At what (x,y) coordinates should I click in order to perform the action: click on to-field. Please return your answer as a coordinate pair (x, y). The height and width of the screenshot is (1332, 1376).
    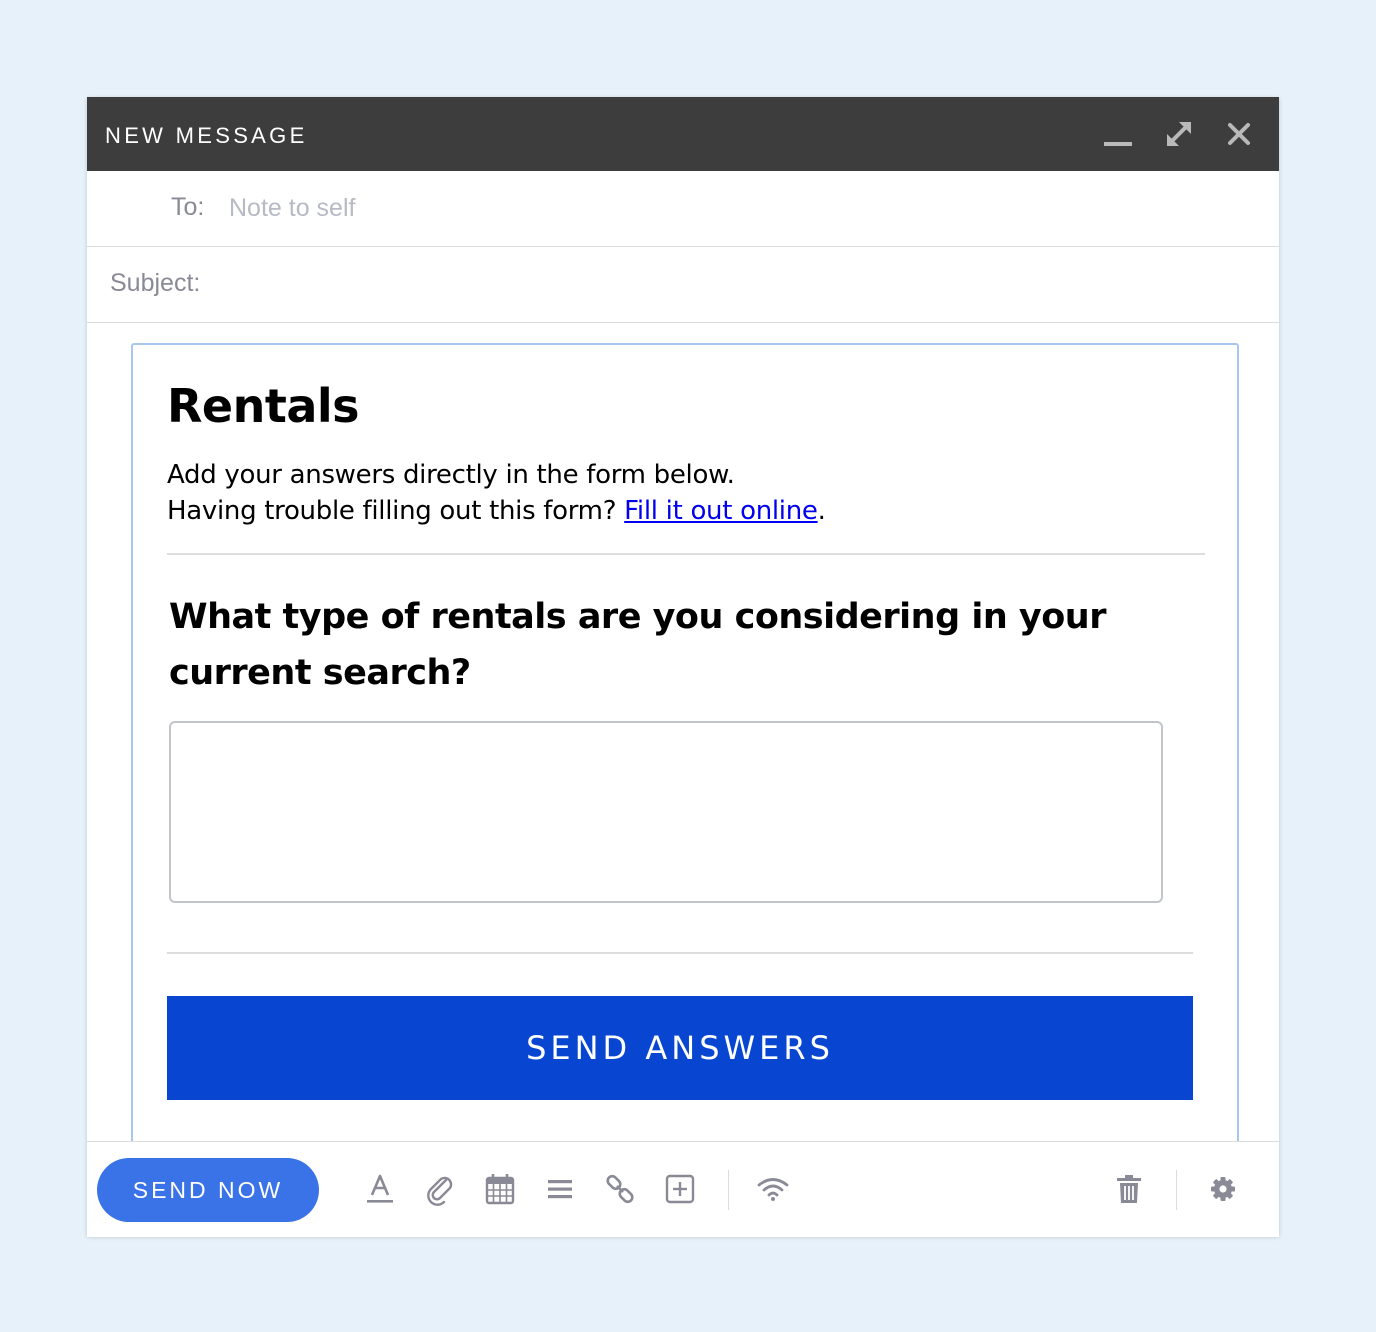
    Looking at the image, I should click on (679, 208).